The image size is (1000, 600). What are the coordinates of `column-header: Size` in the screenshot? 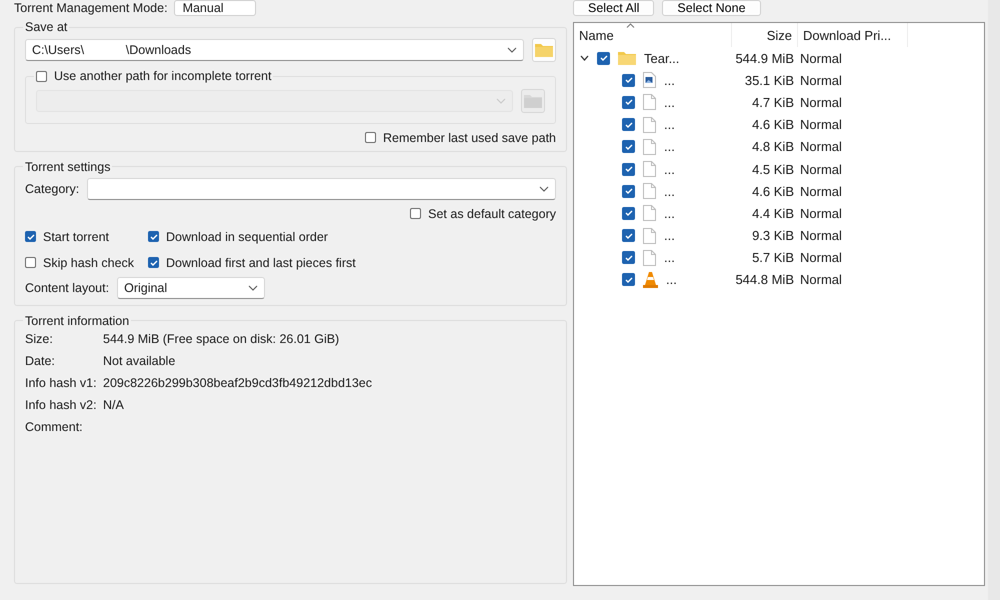 It's located at (765, 35).